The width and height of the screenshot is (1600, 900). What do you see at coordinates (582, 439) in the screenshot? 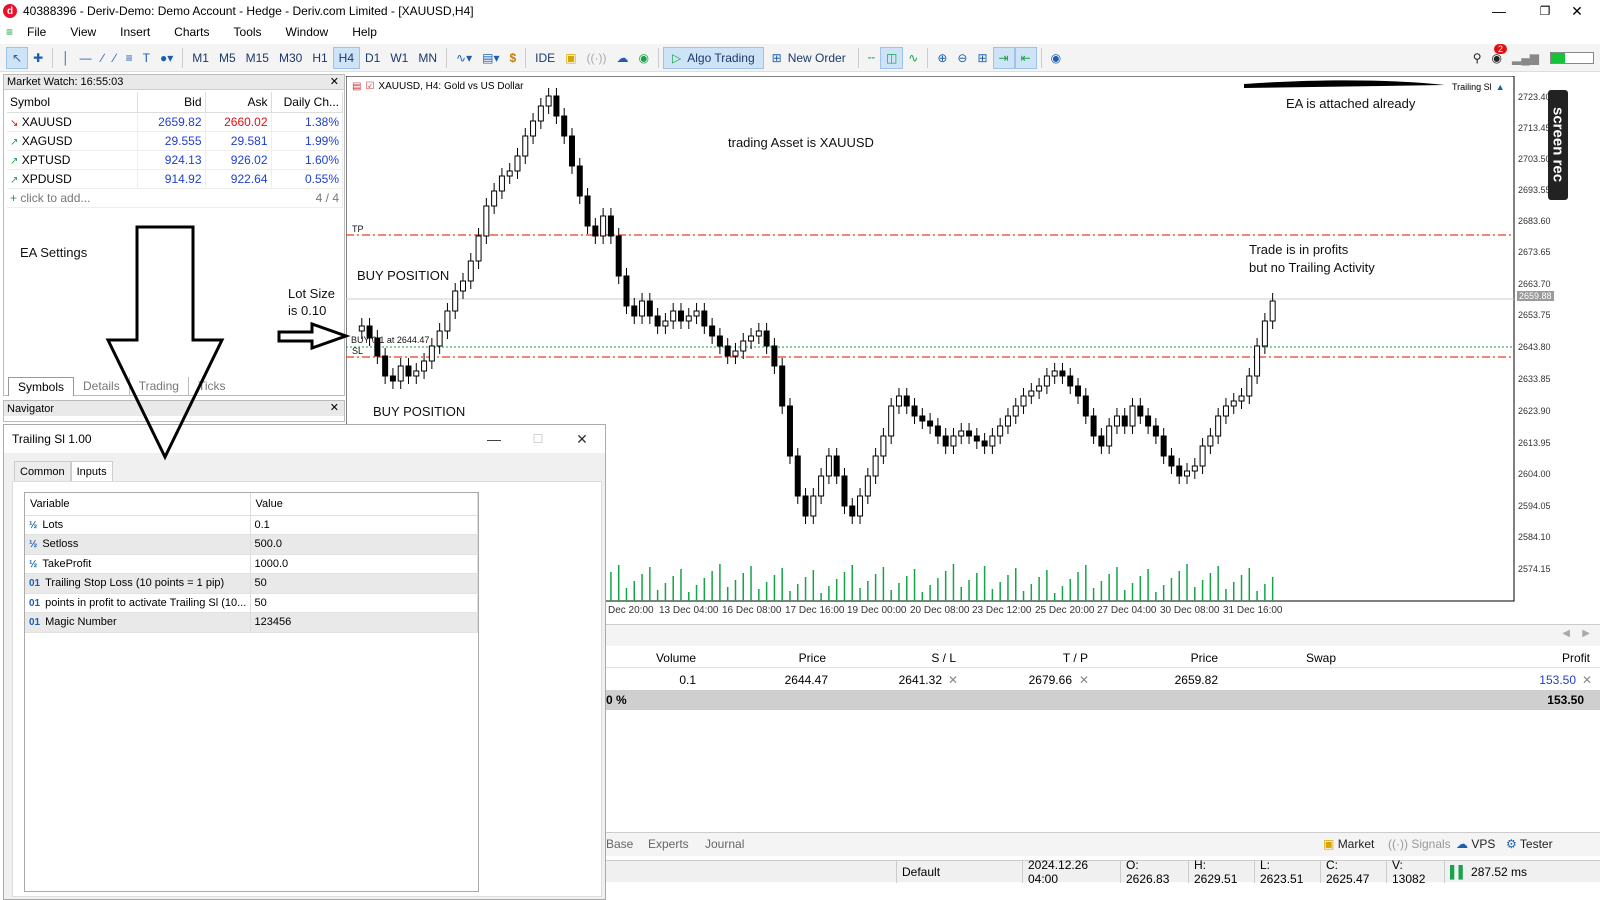
I see `dialog-close-button: ✕` at bounding box center [582, 439].